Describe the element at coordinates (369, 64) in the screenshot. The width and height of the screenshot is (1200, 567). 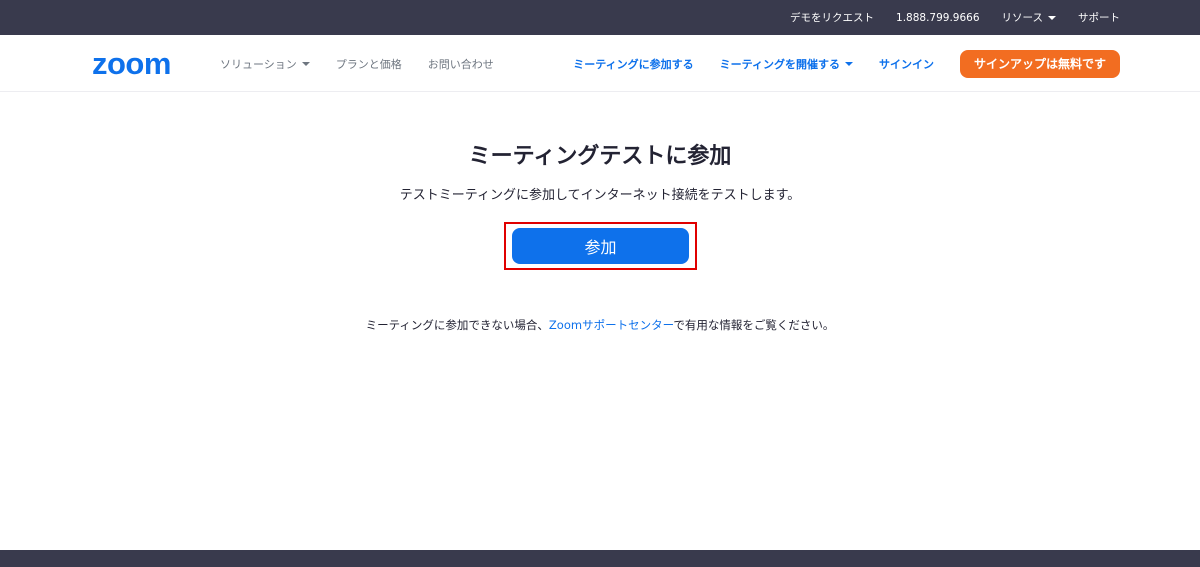
I see `nav-plans-pricing: プランと価格` at that location.